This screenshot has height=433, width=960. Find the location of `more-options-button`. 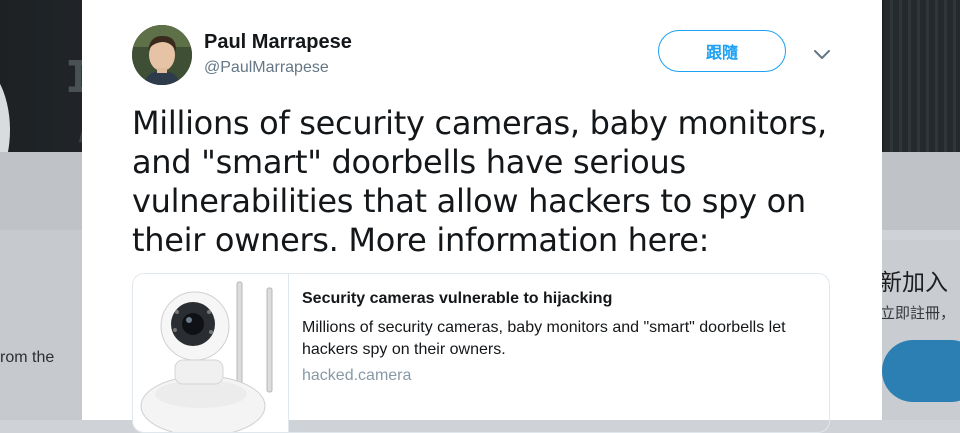

more-options-button is located at coordinates (822, 55).